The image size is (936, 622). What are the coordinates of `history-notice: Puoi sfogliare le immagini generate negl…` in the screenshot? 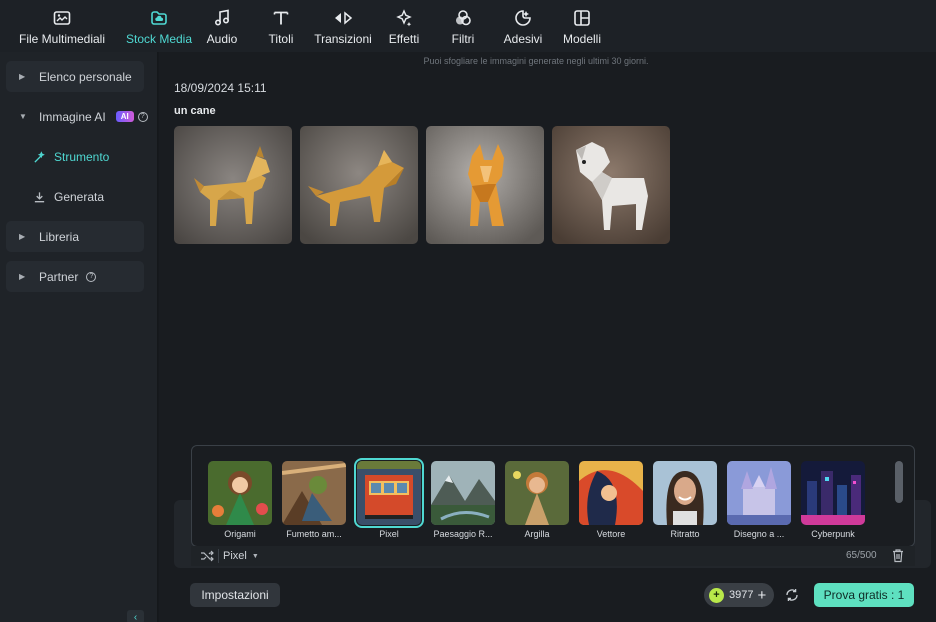 It's located at (536, 61).